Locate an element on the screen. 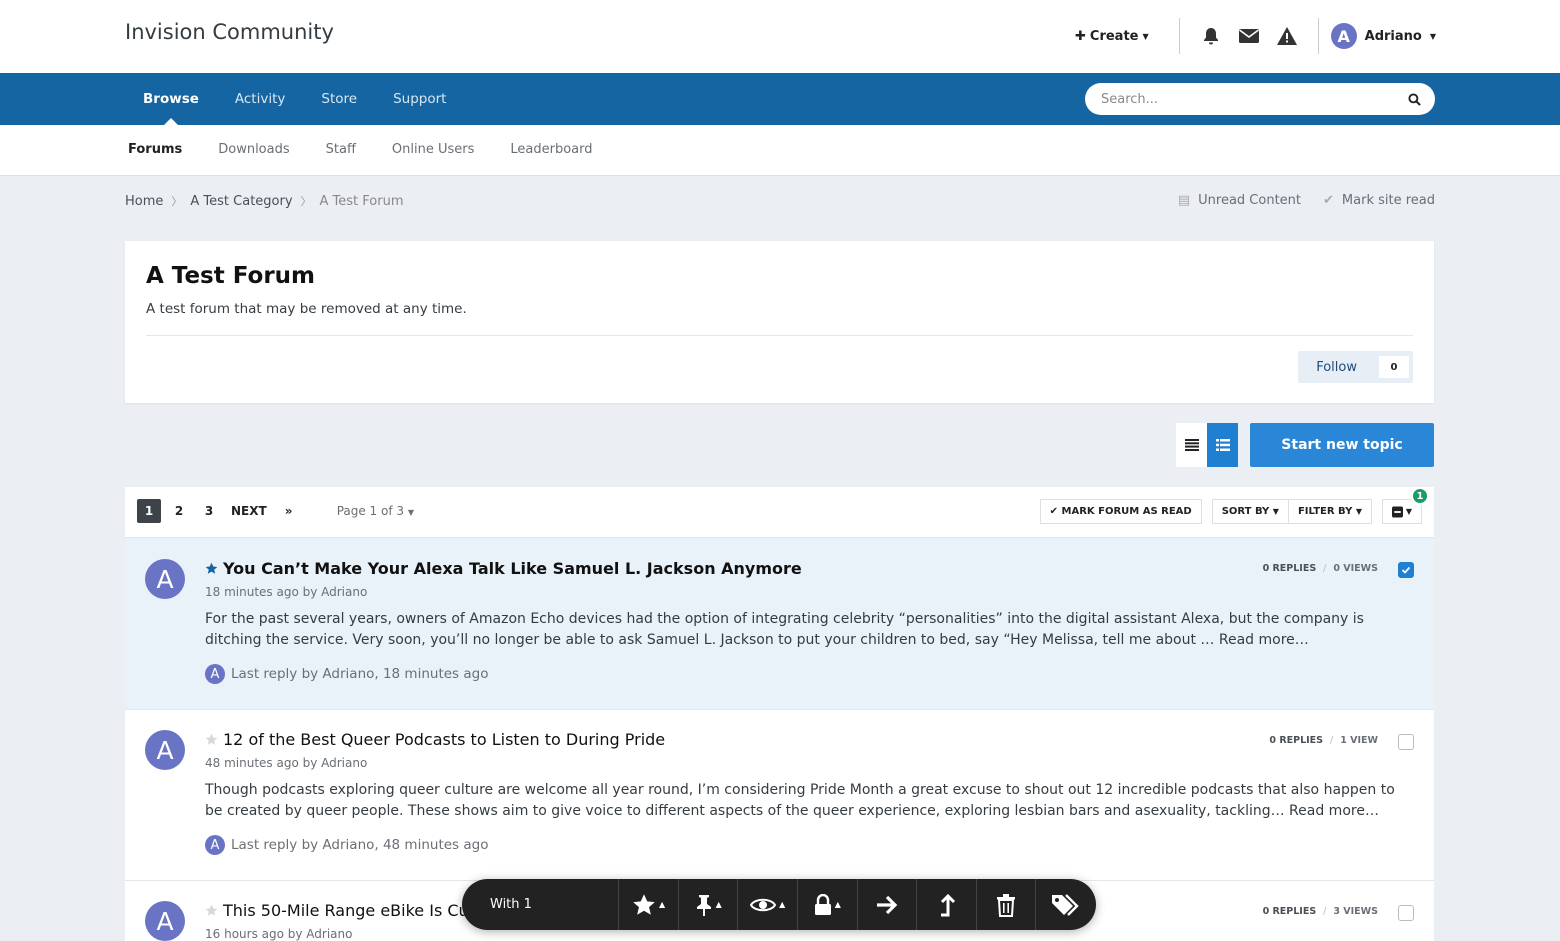 This screenshot has height=941, width=1560. lock-action: ▲ is located at coordinates (828, 904).